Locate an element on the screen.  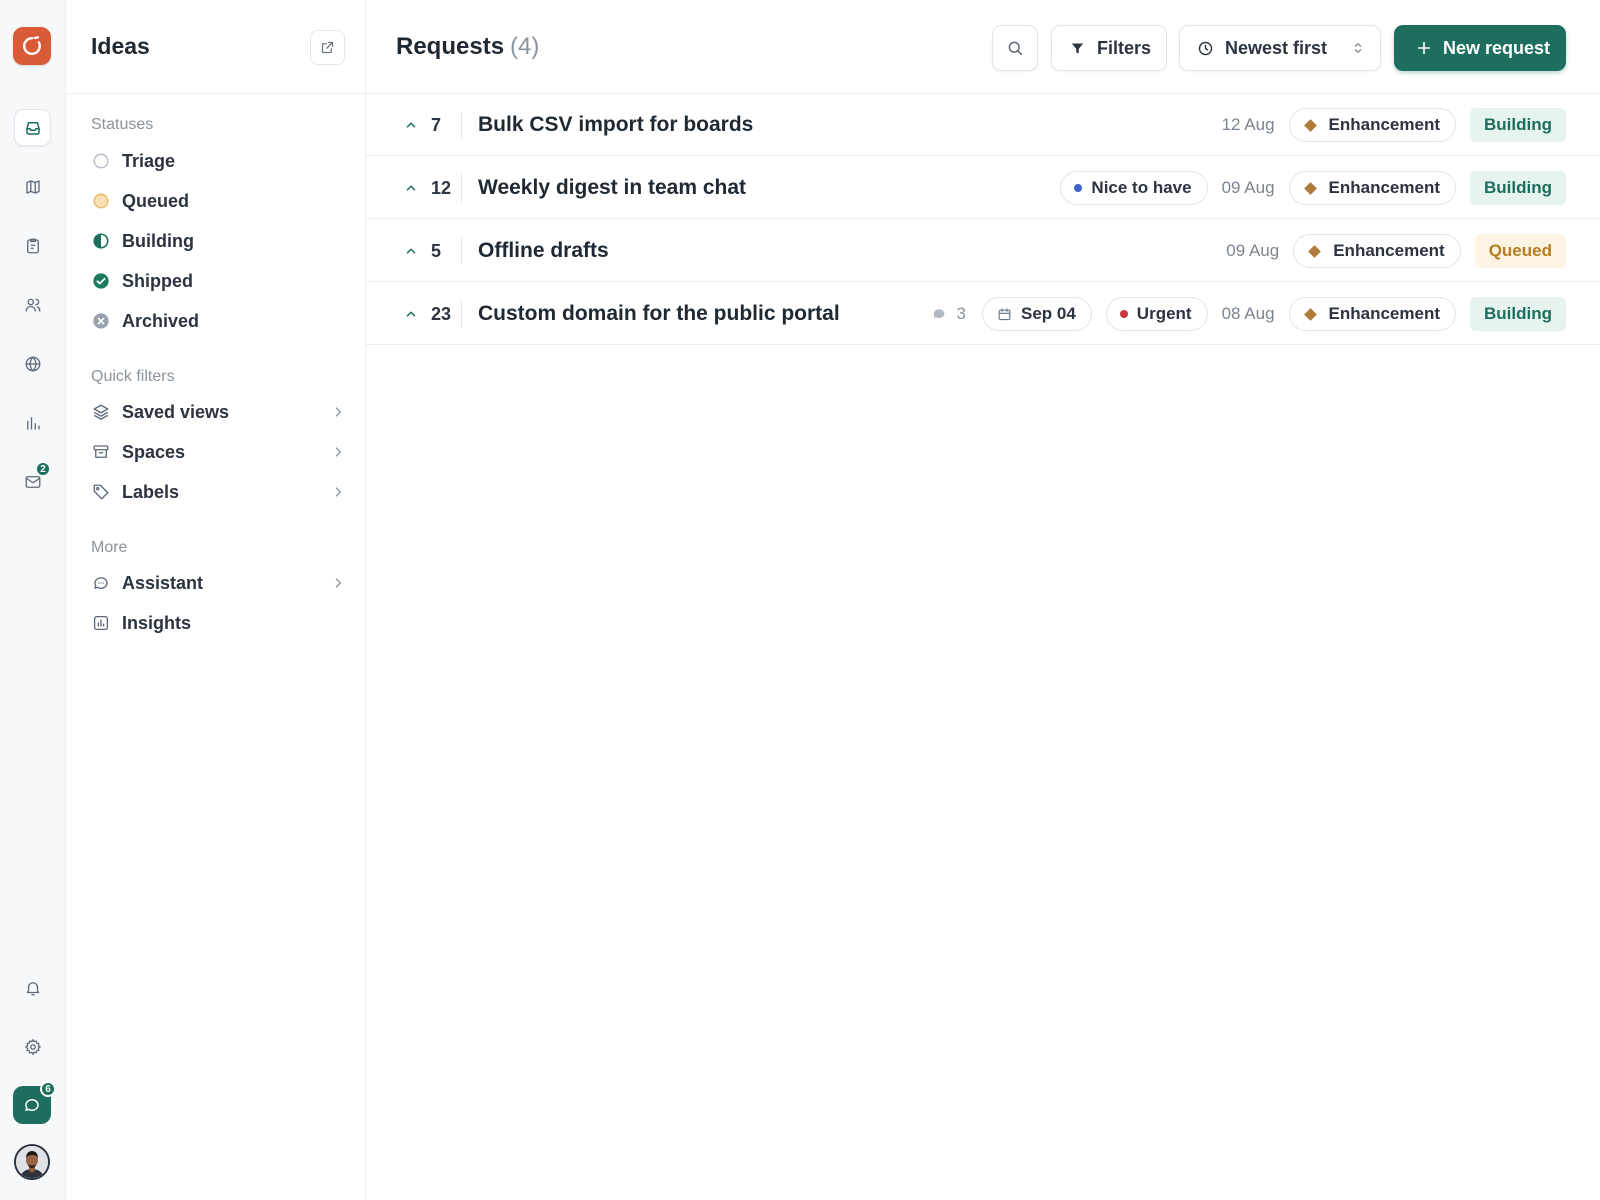
search-button is located at coordinates (1015, 48).